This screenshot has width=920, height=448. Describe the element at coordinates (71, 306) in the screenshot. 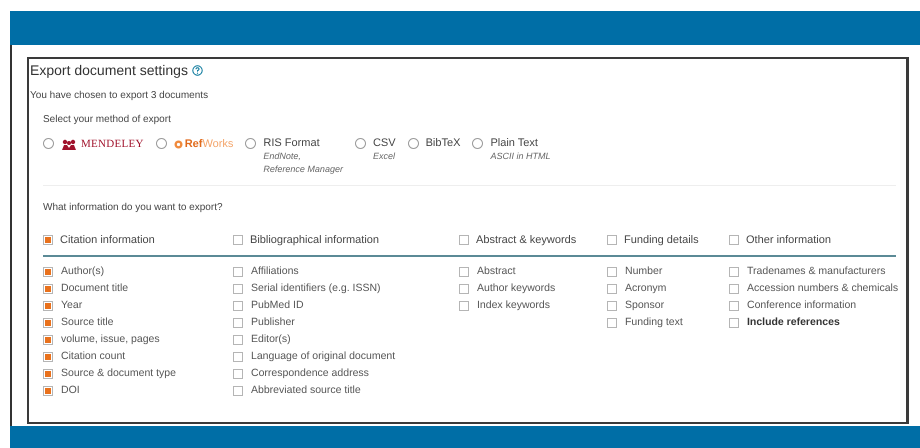

I see `field-label: Year` at that location.